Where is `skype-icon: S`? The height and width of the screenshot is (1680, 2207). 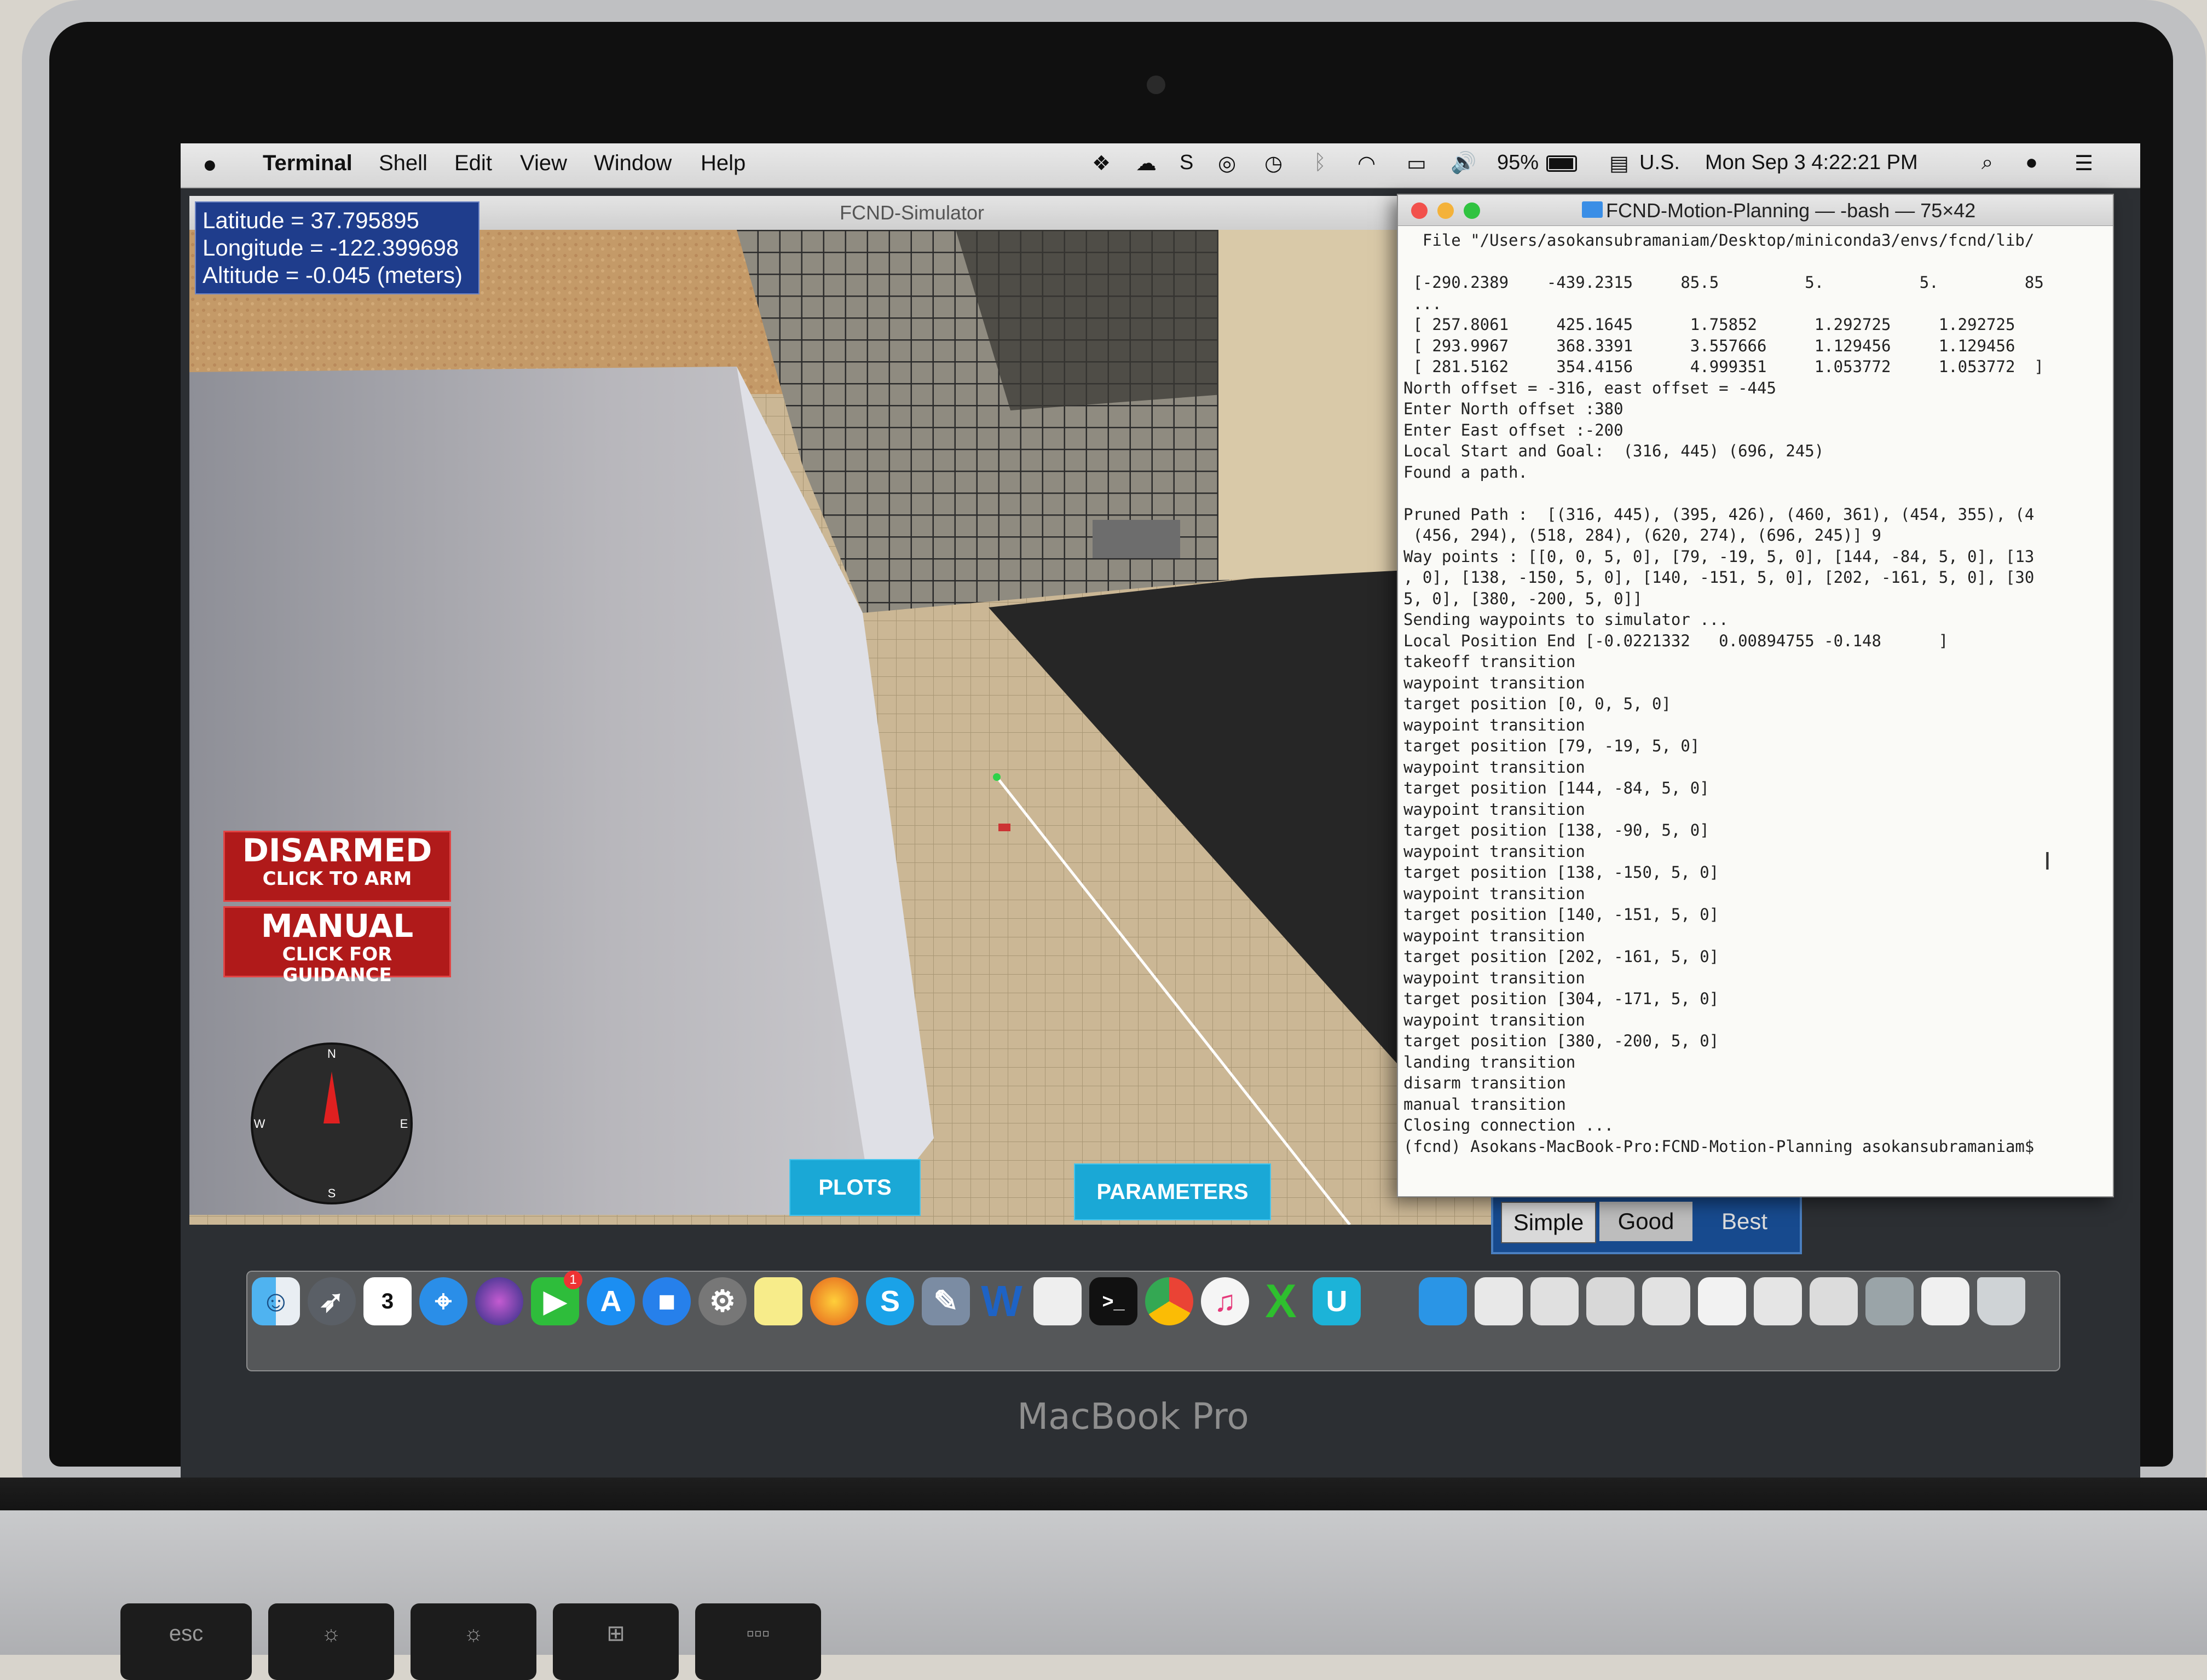 skype-icon: S is located at coordinates (890, 1301).